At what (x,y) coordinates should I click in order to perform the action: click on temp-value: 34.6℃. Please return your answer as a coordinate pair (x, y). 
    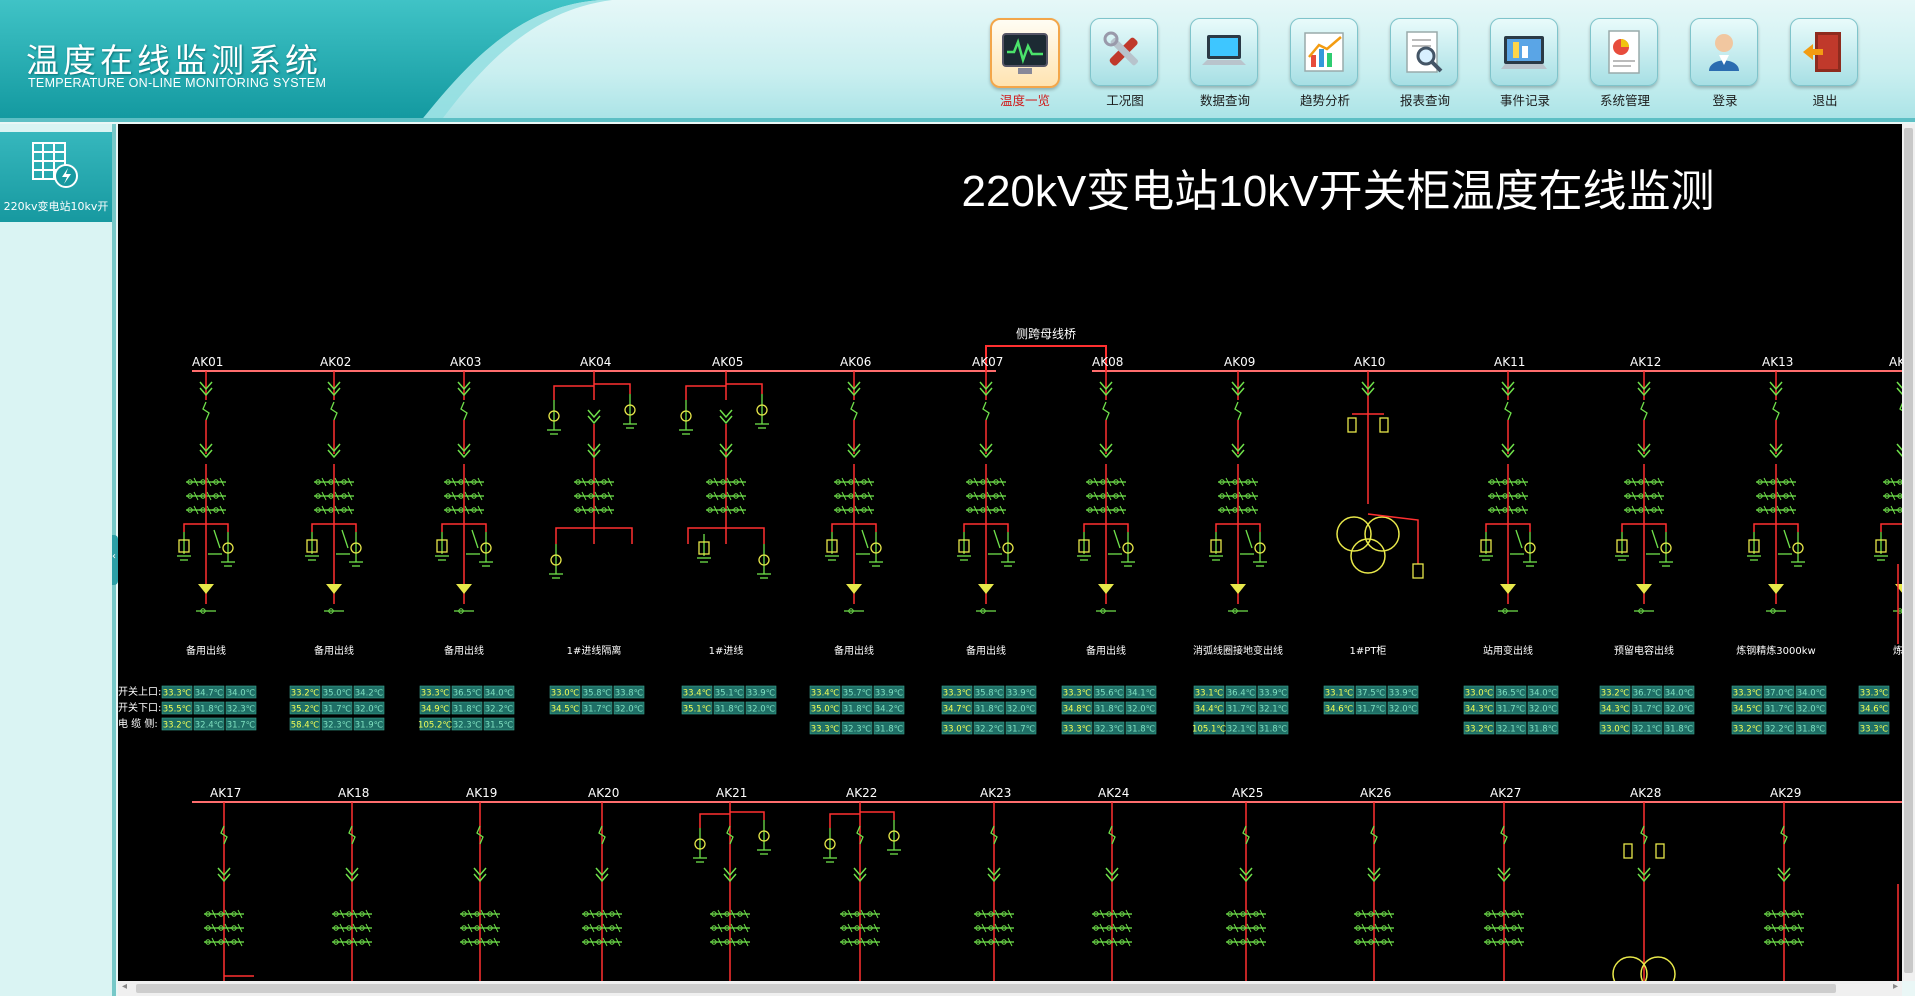
    Looking at the image, I should click on (1874, 710).